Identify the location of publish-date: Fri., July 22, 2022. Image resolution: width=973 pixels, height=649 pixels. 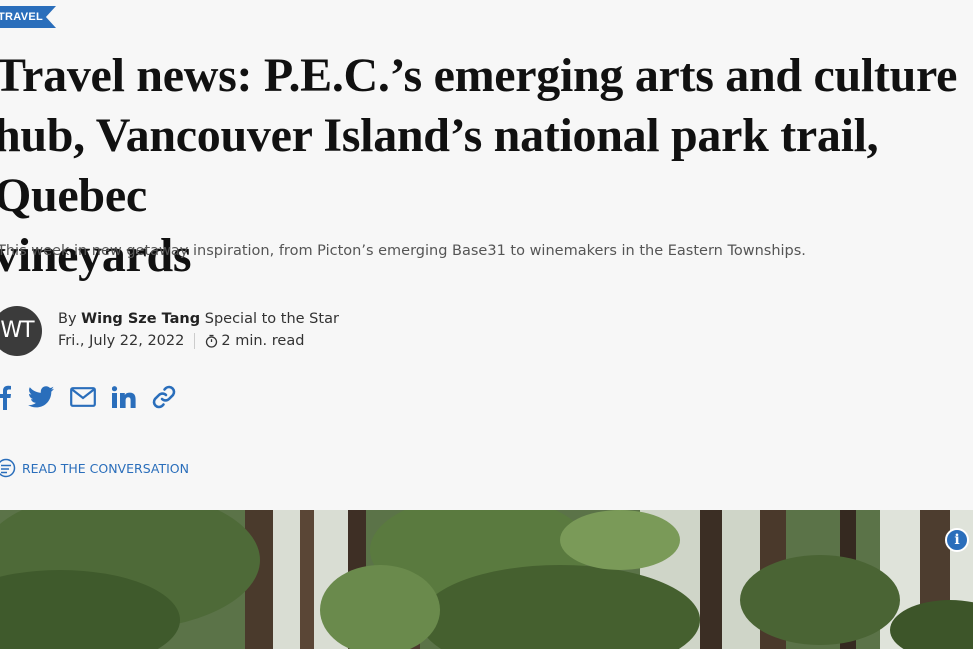
(121, 341).